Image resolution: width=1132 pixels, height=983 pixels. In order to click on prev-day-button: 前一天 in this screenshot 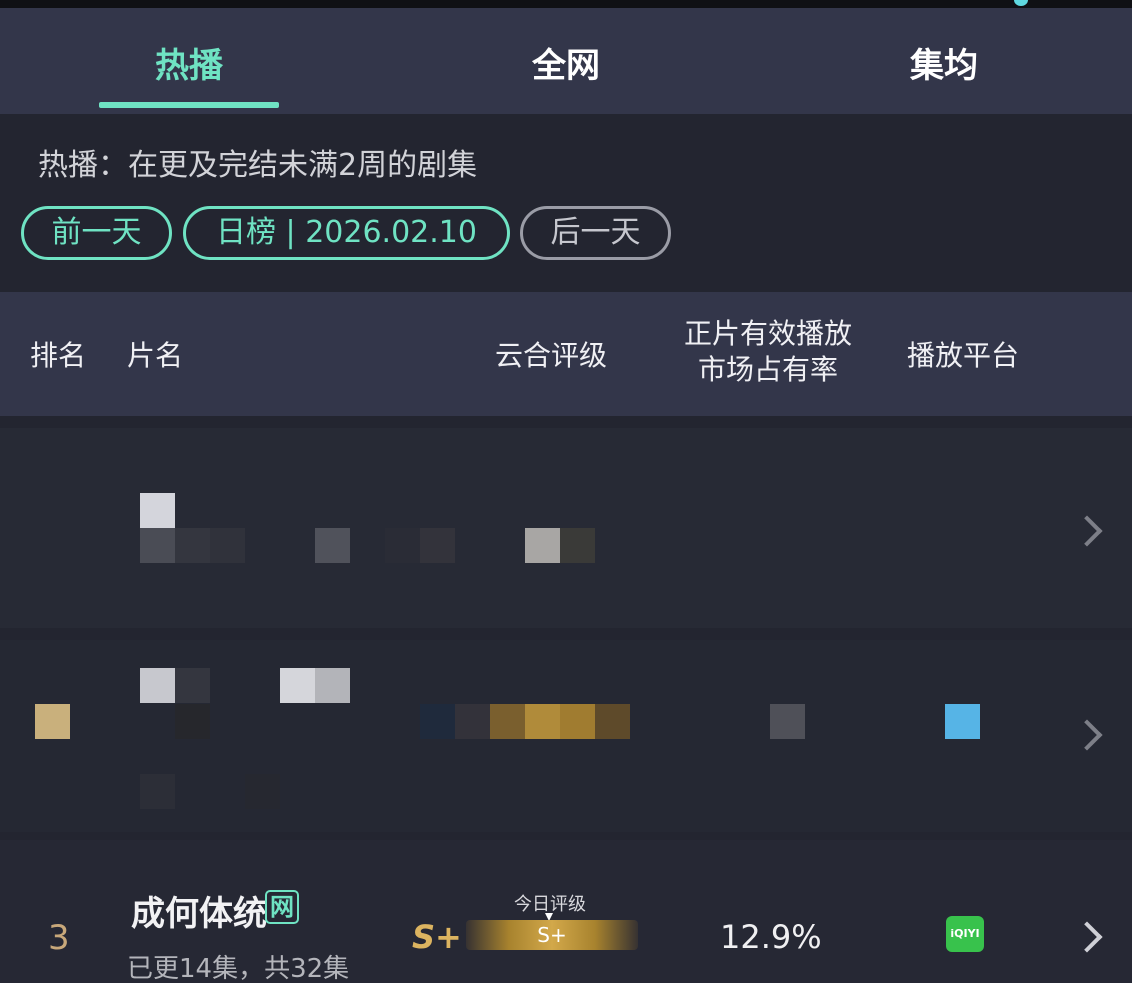, I will do `click(96, 233)`.